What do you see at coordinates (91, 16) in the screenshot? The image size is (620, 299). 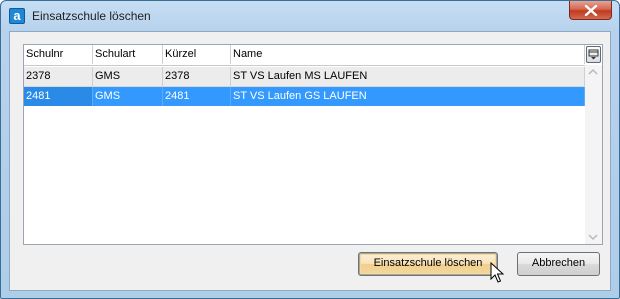 I see `window-title: Einsatzschule löschen` at bounding box center [91, 16].